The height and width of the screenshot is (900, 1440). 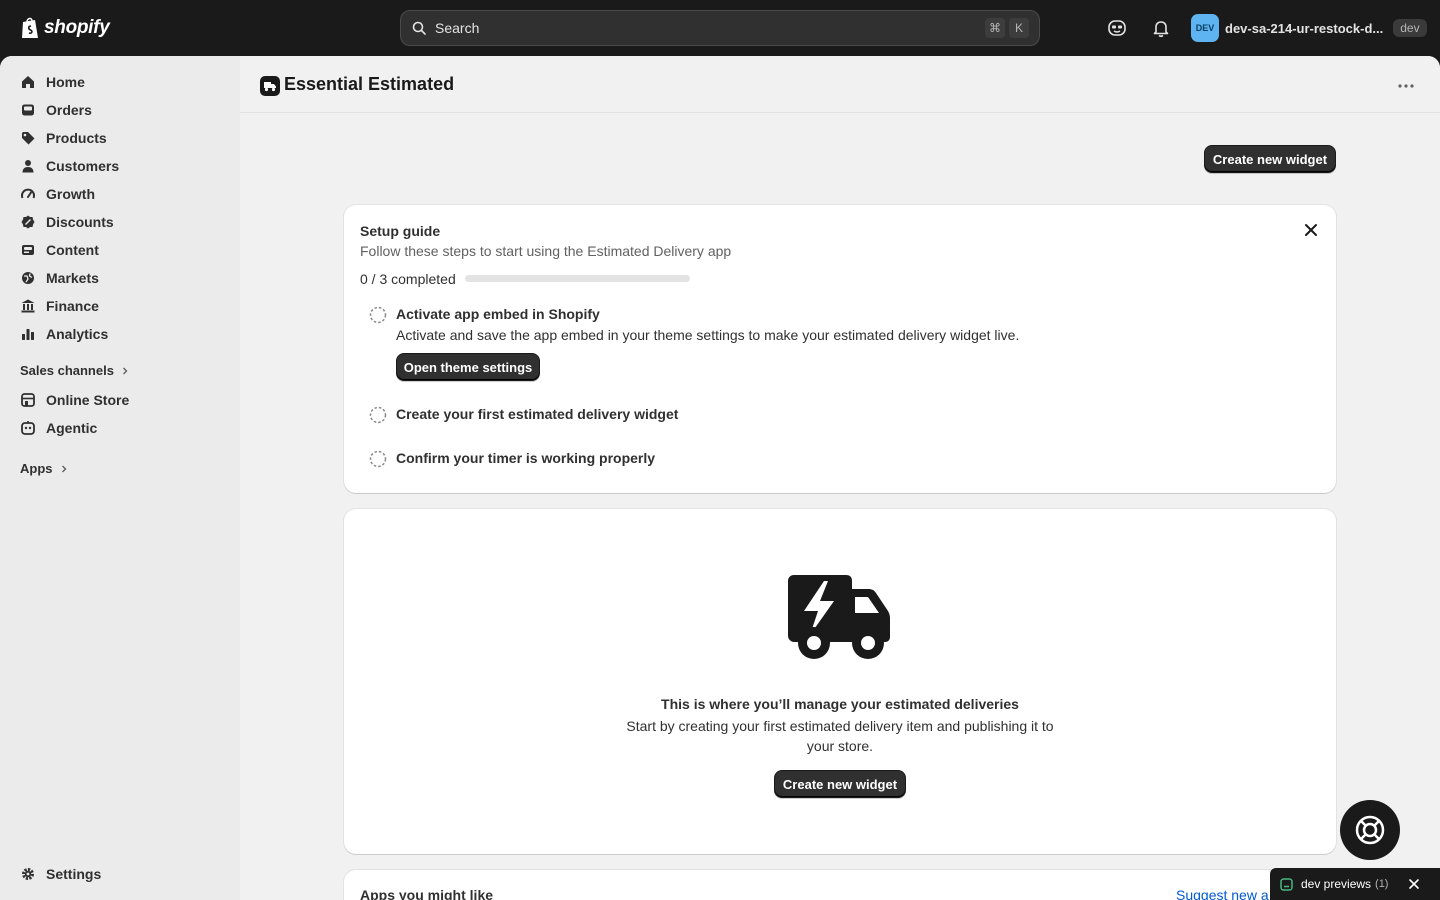 What do you see at coordinates (419, 28) in the screenshot?
I see `search-icon` at bounding box center [419, 28].